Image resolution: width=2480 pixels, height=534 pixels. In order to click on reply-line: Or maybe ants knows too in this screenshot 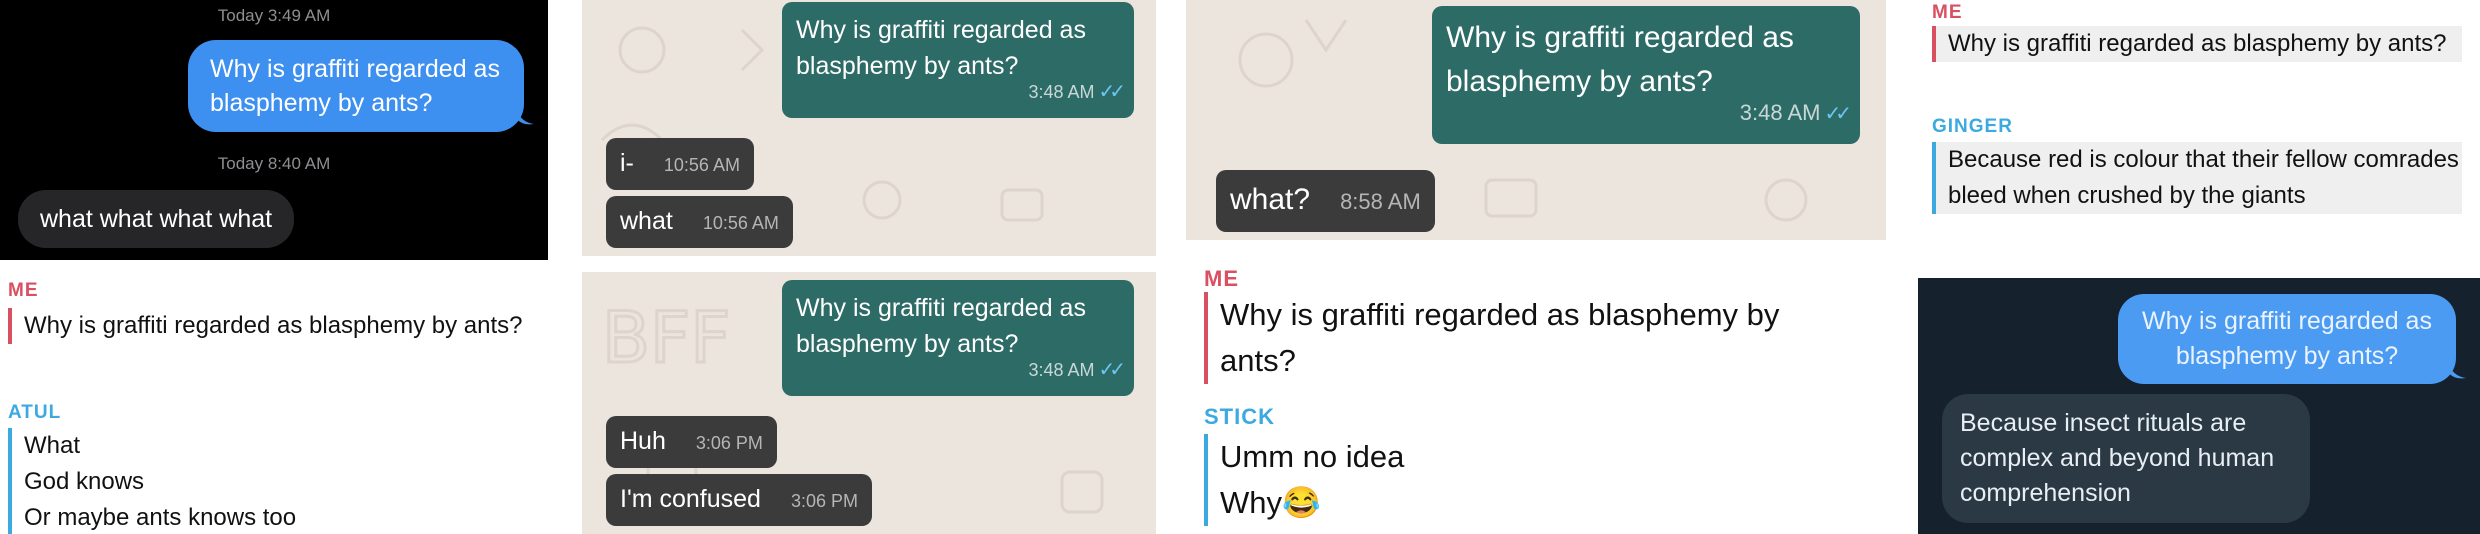, I will do `click(160, 517)`.